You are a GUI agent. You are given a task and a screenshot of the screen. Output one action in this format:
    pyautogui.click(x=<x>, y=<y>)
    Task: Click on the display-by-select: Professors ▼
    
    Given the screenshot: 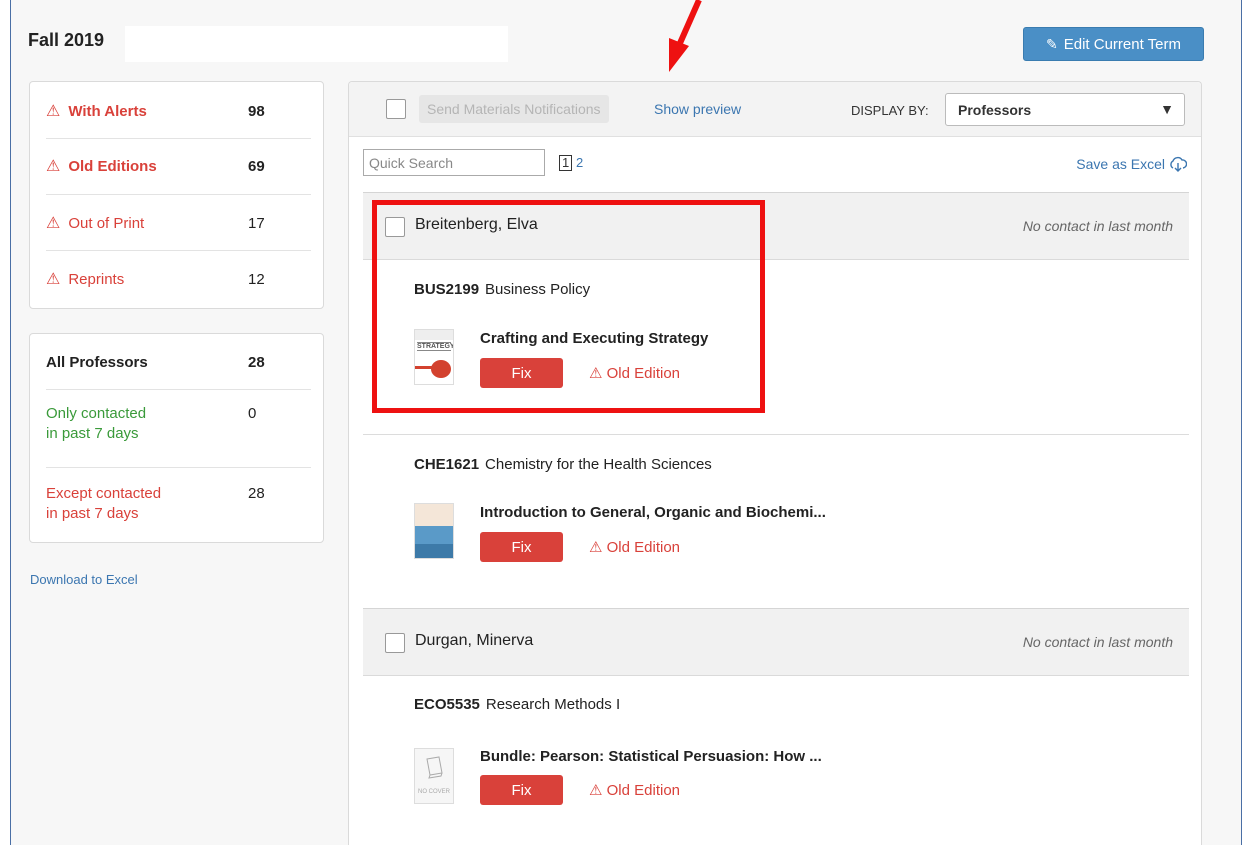 What is the action you would take?
    pyautogui.click(x=1065, y=109)
    